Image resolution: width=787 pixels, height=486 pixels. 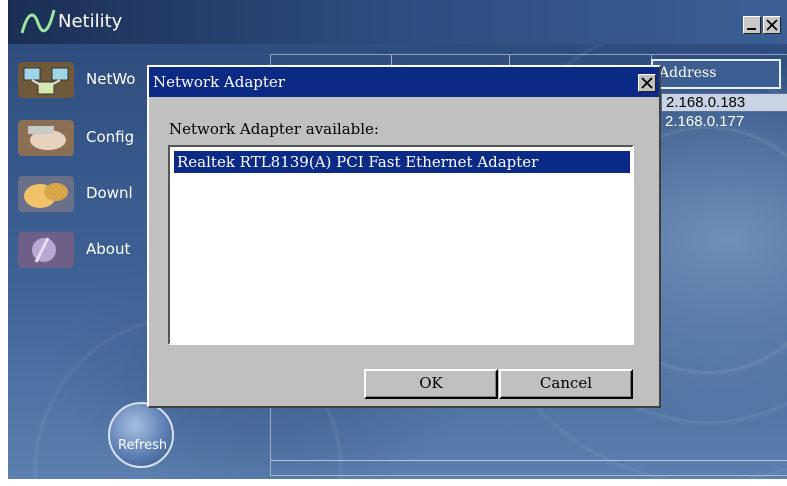 I want to click on adapters-available-label: Network Adapter available:, so click(x=274, y=129).